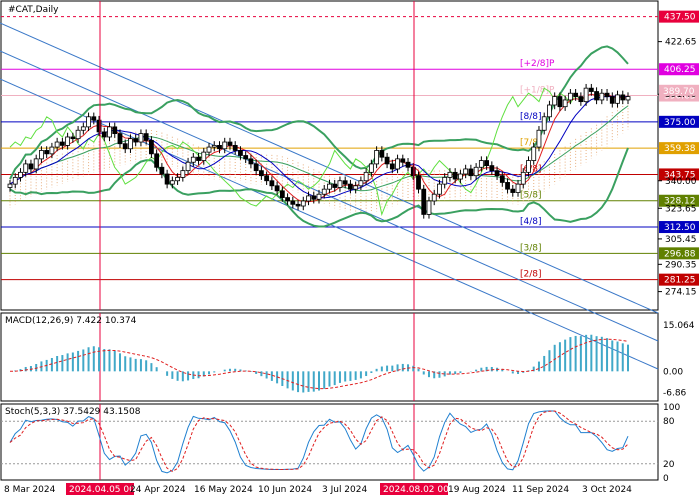 The width and height of the screenshot is (700, 500). I want to click on stoch-tick-label: 80, so click(669, 422).